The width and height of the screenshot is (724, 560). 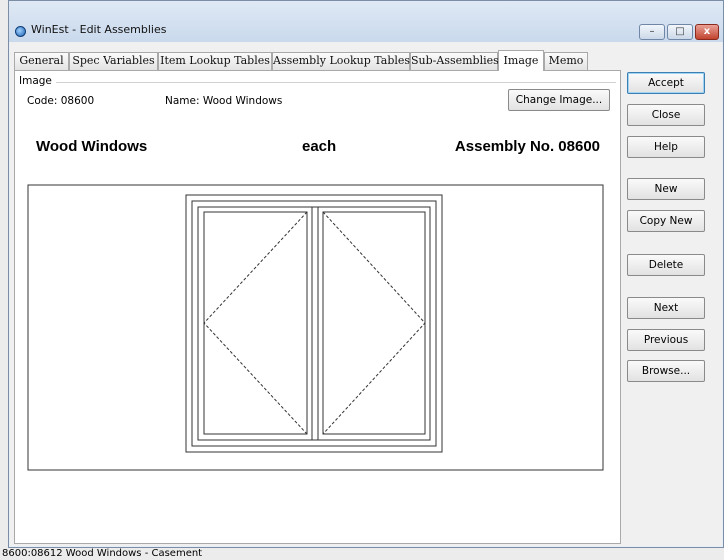 I want to click on swing-line-left, so click(x=255, y=323).